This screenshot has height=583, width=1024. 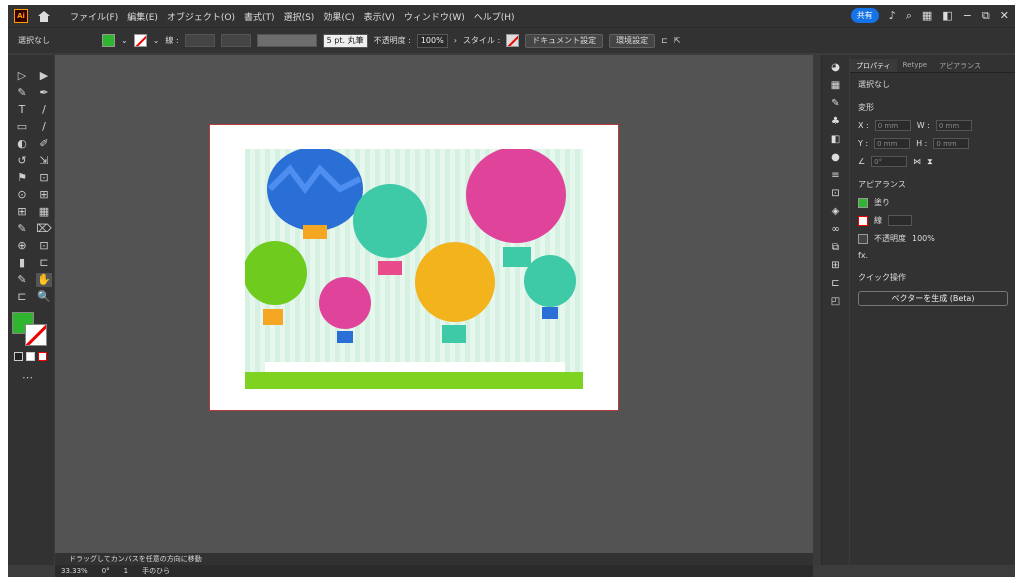 What do you see at coordinates (286, 40) in the screenshot?
I see `variable-width-profile` at bounding box center [286, 40].